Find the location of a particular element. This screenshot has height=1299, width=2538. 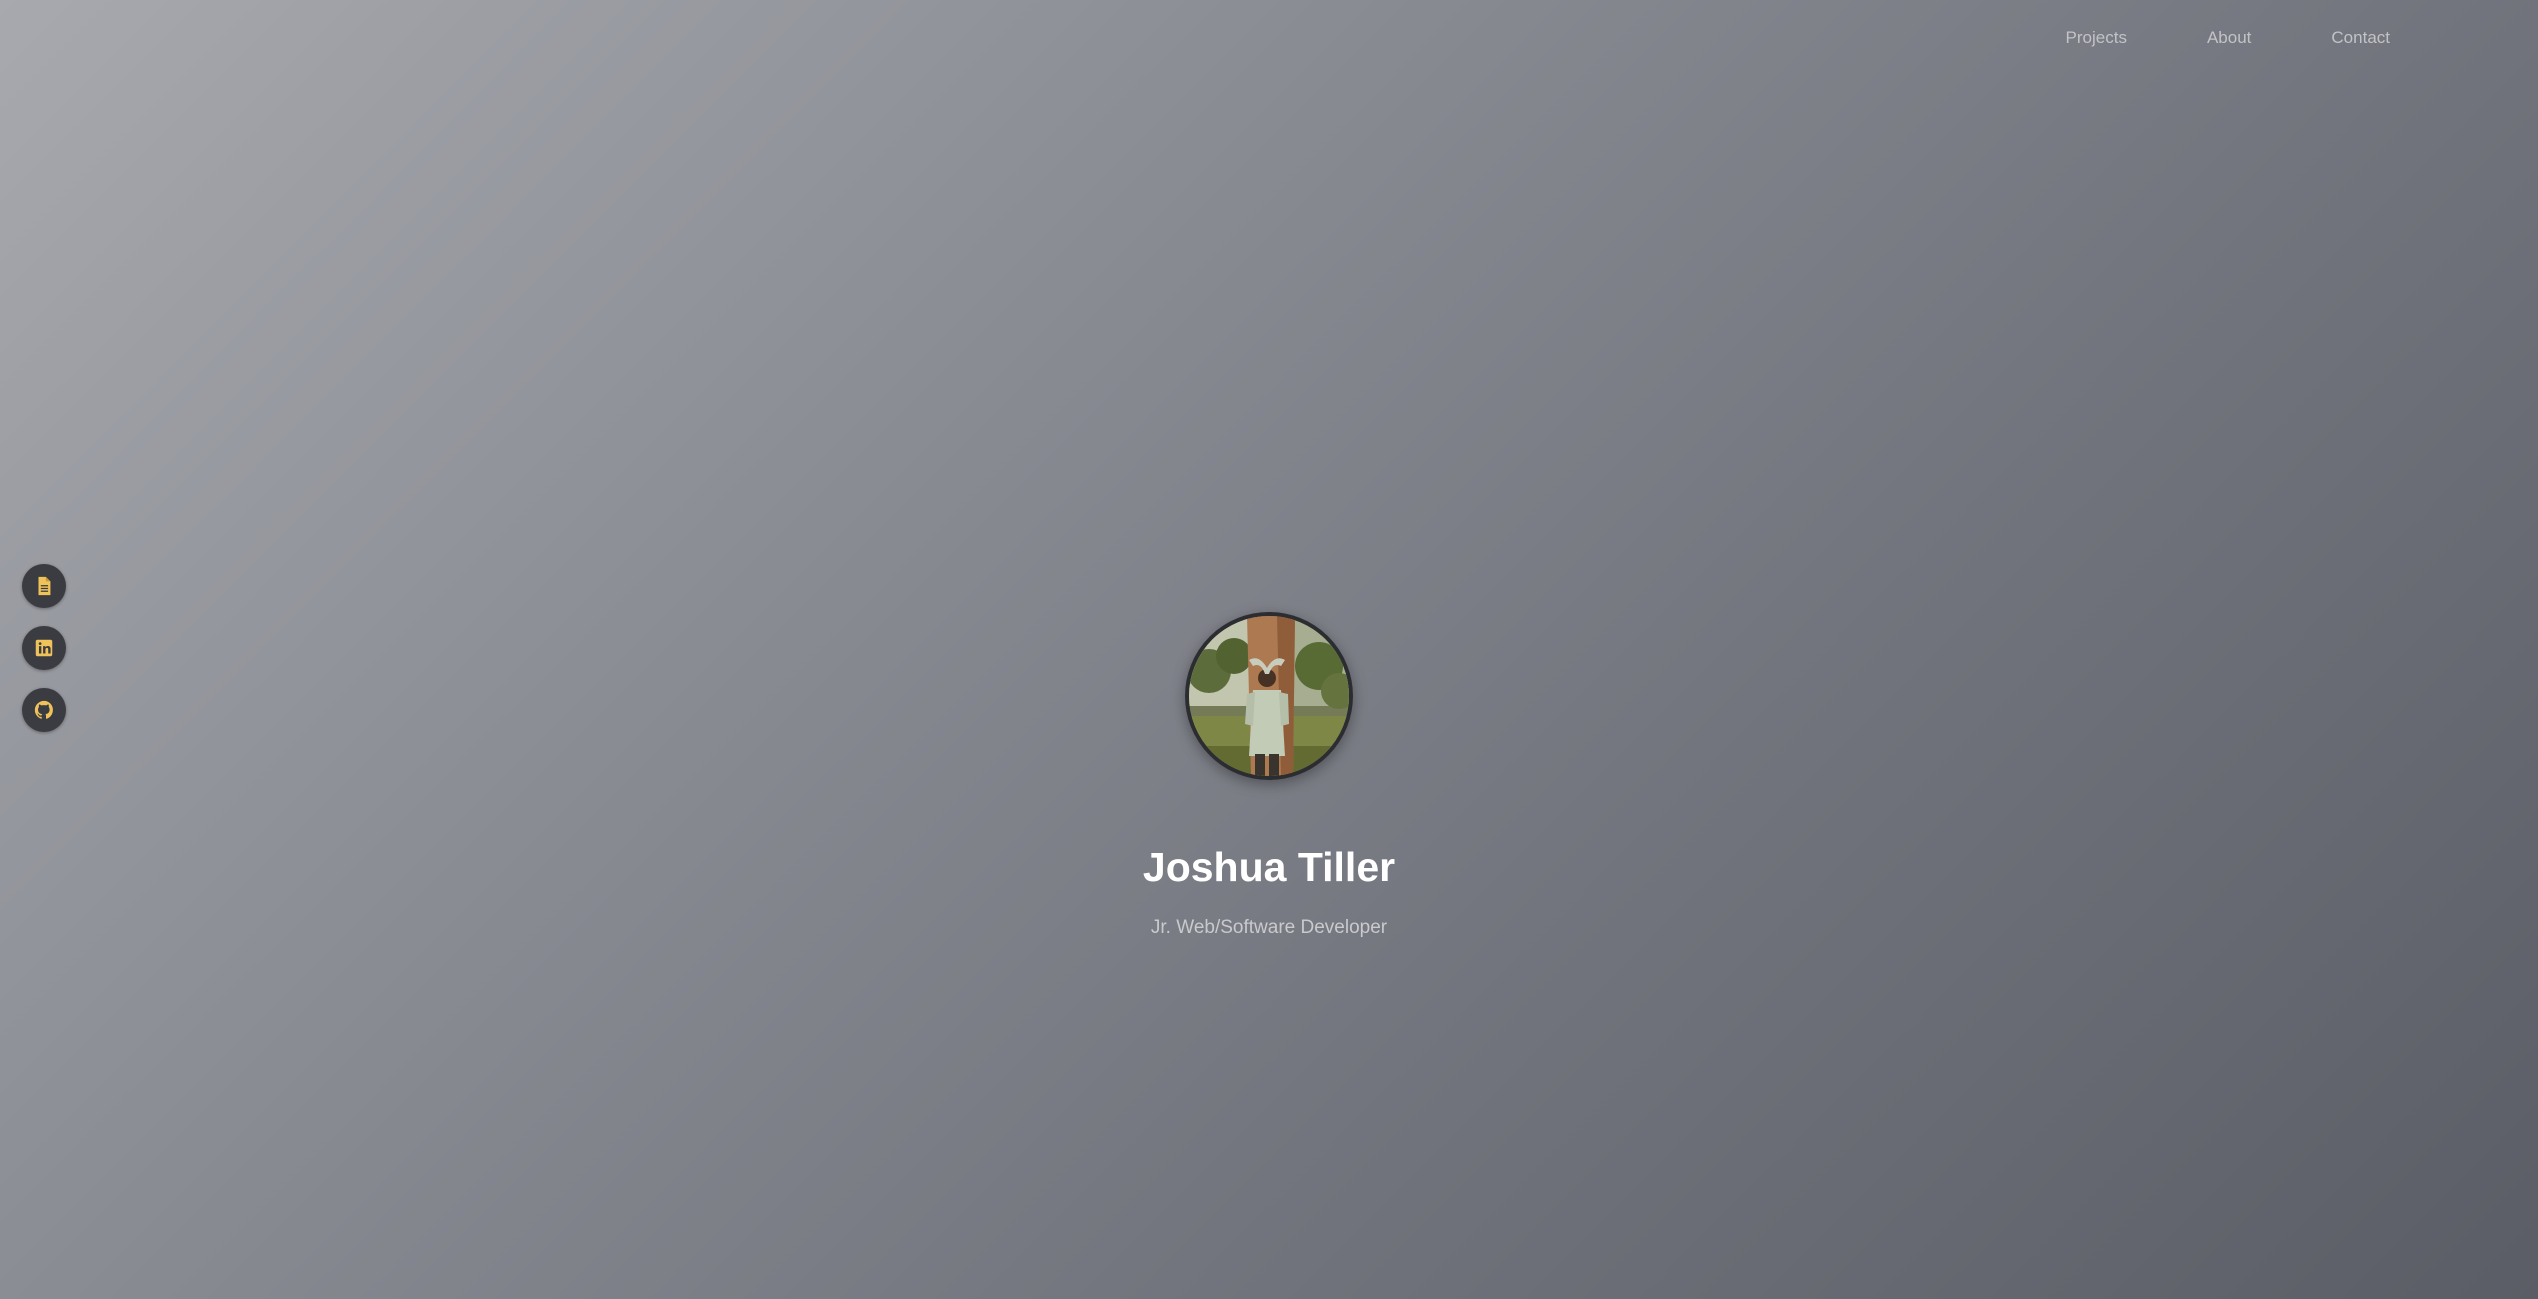

nav-link-projects: Projects is located at coordinates (2096, 38).